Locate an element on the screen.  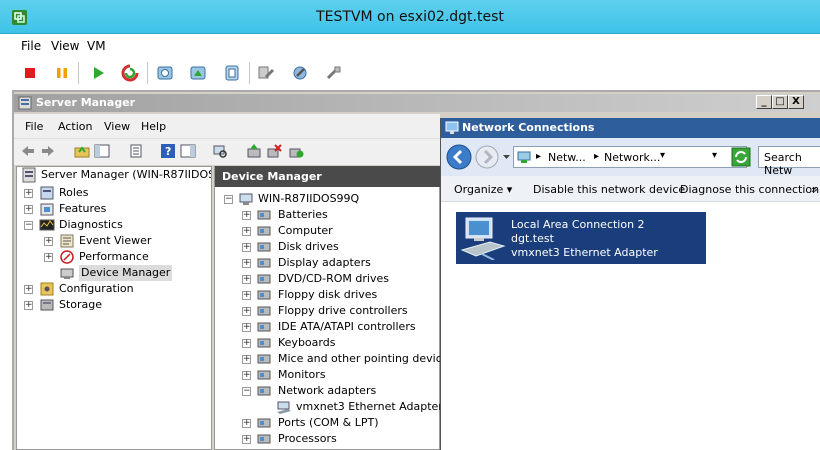
vm-tools-icon is located at coordinates (334, 73).